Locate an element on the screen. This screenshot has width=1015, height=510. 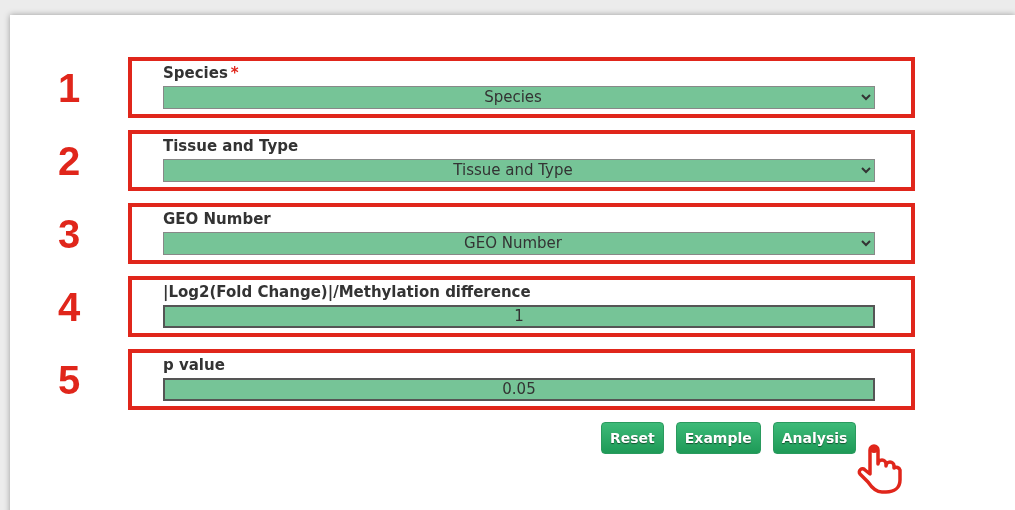
field-label: GEO Number is located at coordinates (217, 219).